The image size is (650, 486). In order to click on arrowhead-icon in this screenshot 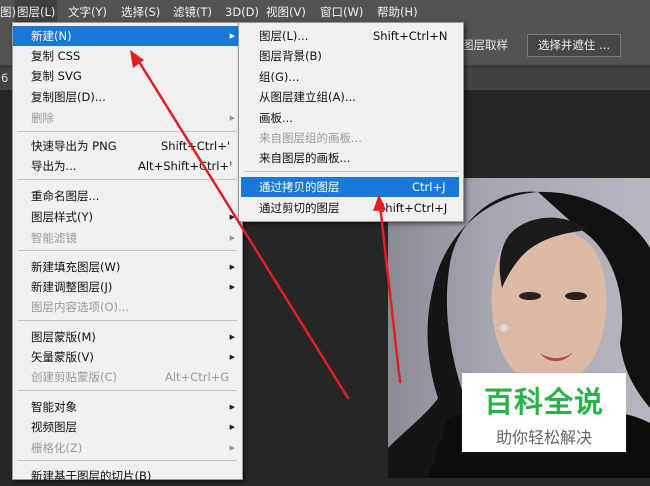, I will do `click(379, 202)`.